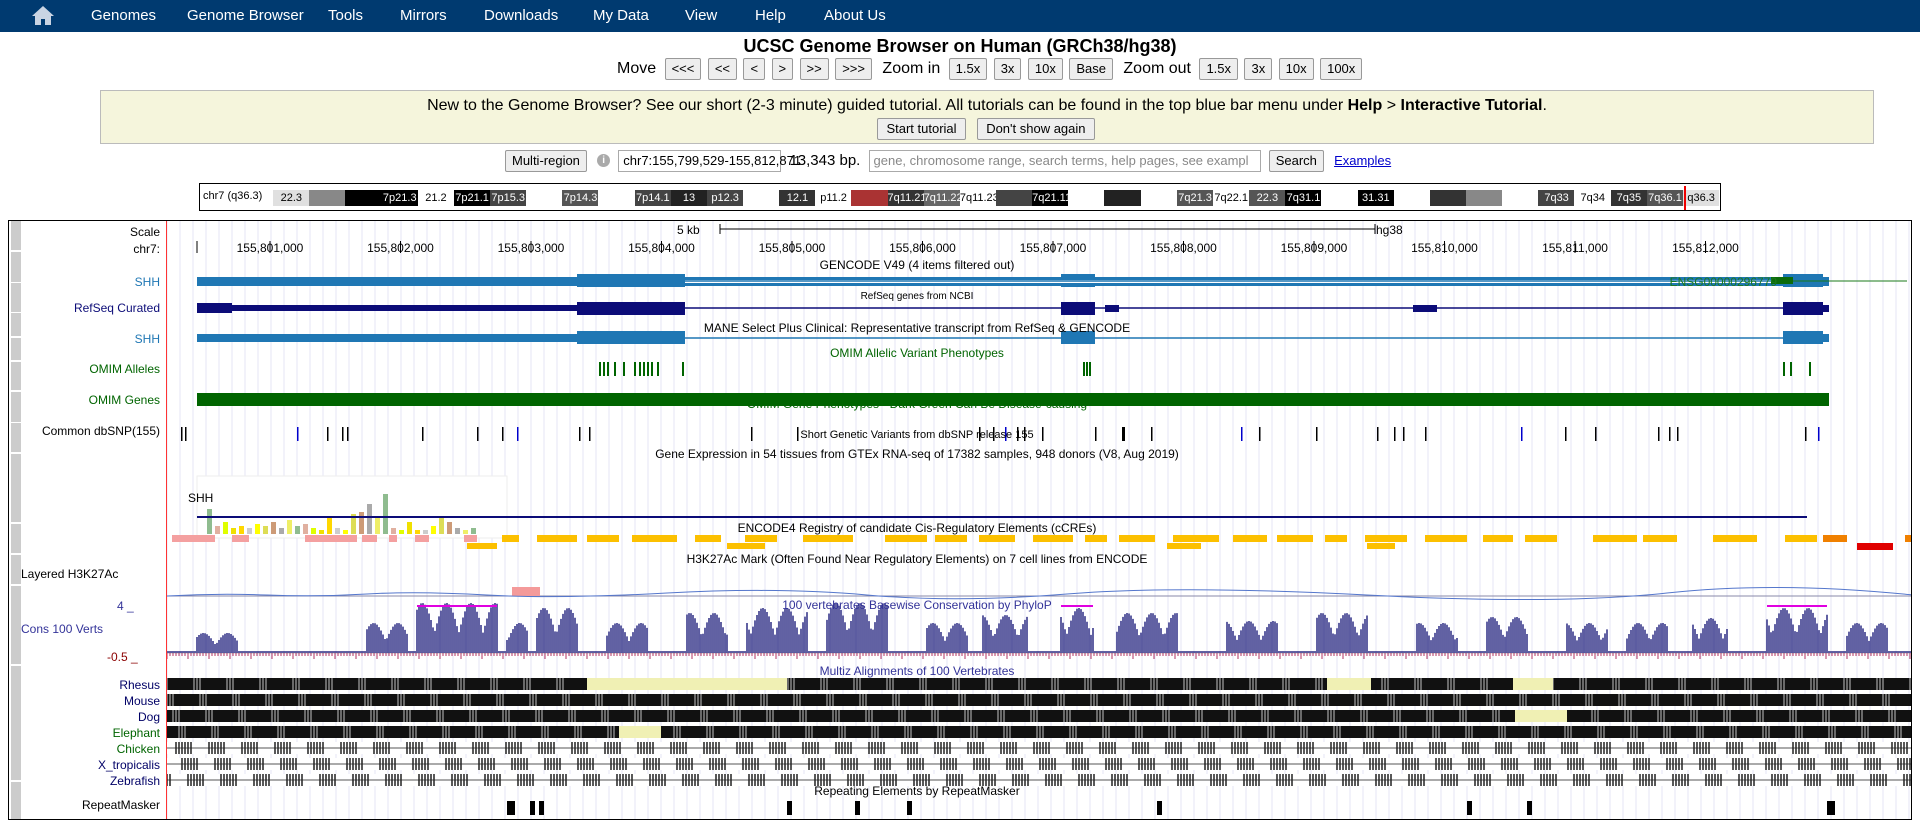 The height and width of the screenshot is (820, 1920). I want to click on nav-my-data: My Data, so click(621, 16).